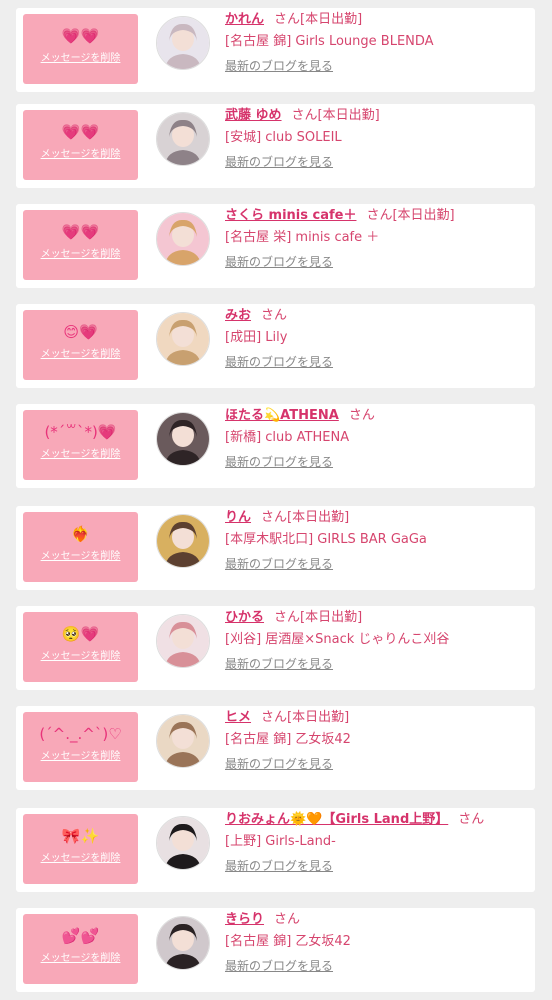 This screenshot has width=552, height=1000. Describe the element at coordinates (290, 215) in the screenshot. I see `cast-name-link: さくら minis cafe＋` at that location.